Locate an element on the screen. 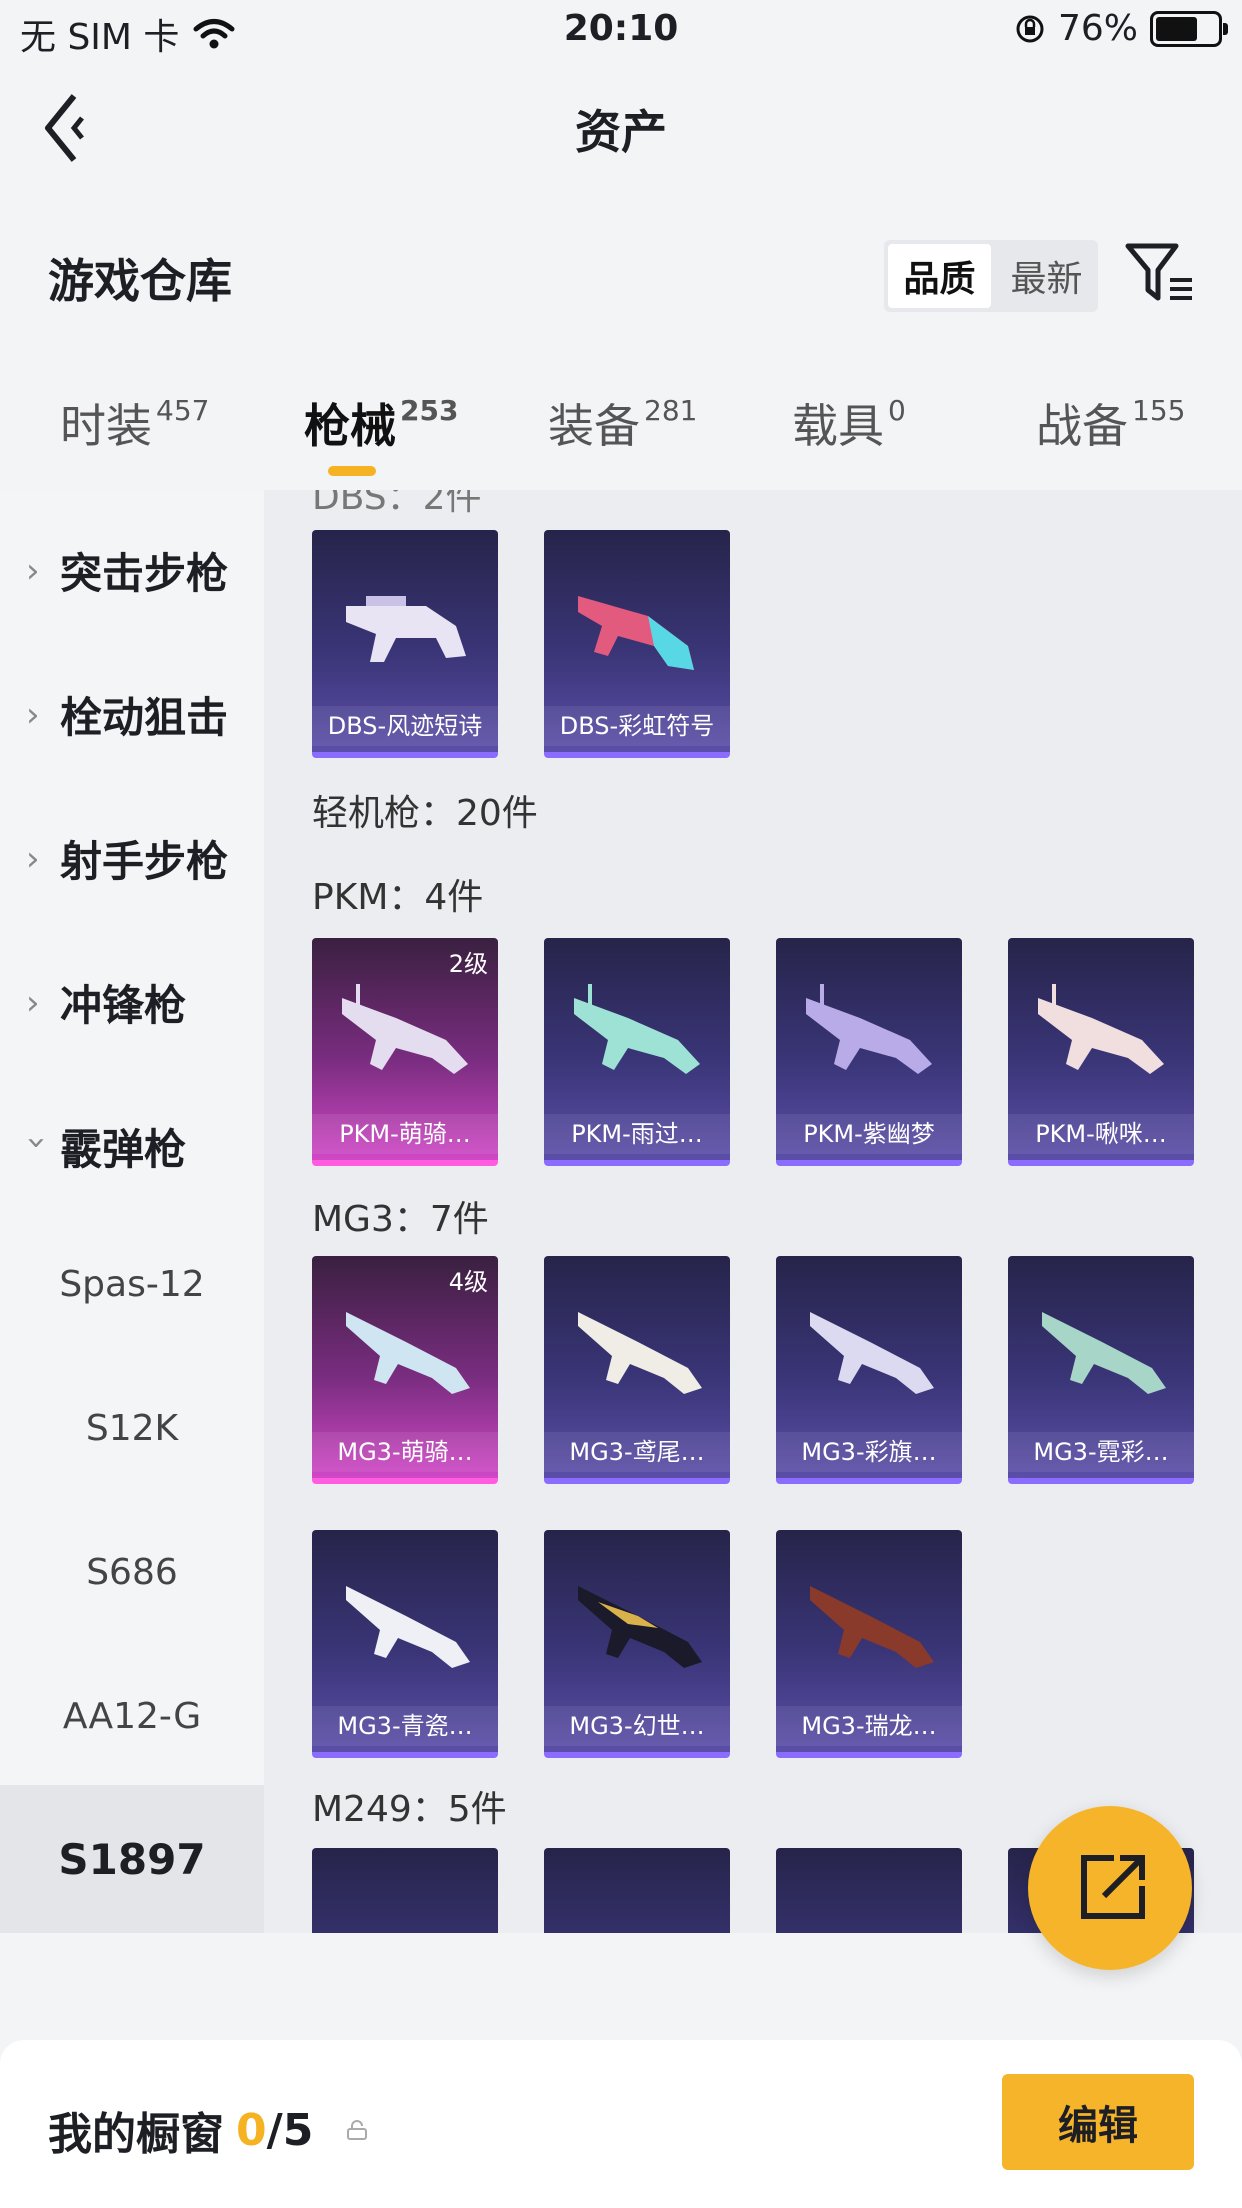 This screenshot has height=2208, width=1242. group-header-mg3: MG3：7件 is located at coordinates (400, 1219).